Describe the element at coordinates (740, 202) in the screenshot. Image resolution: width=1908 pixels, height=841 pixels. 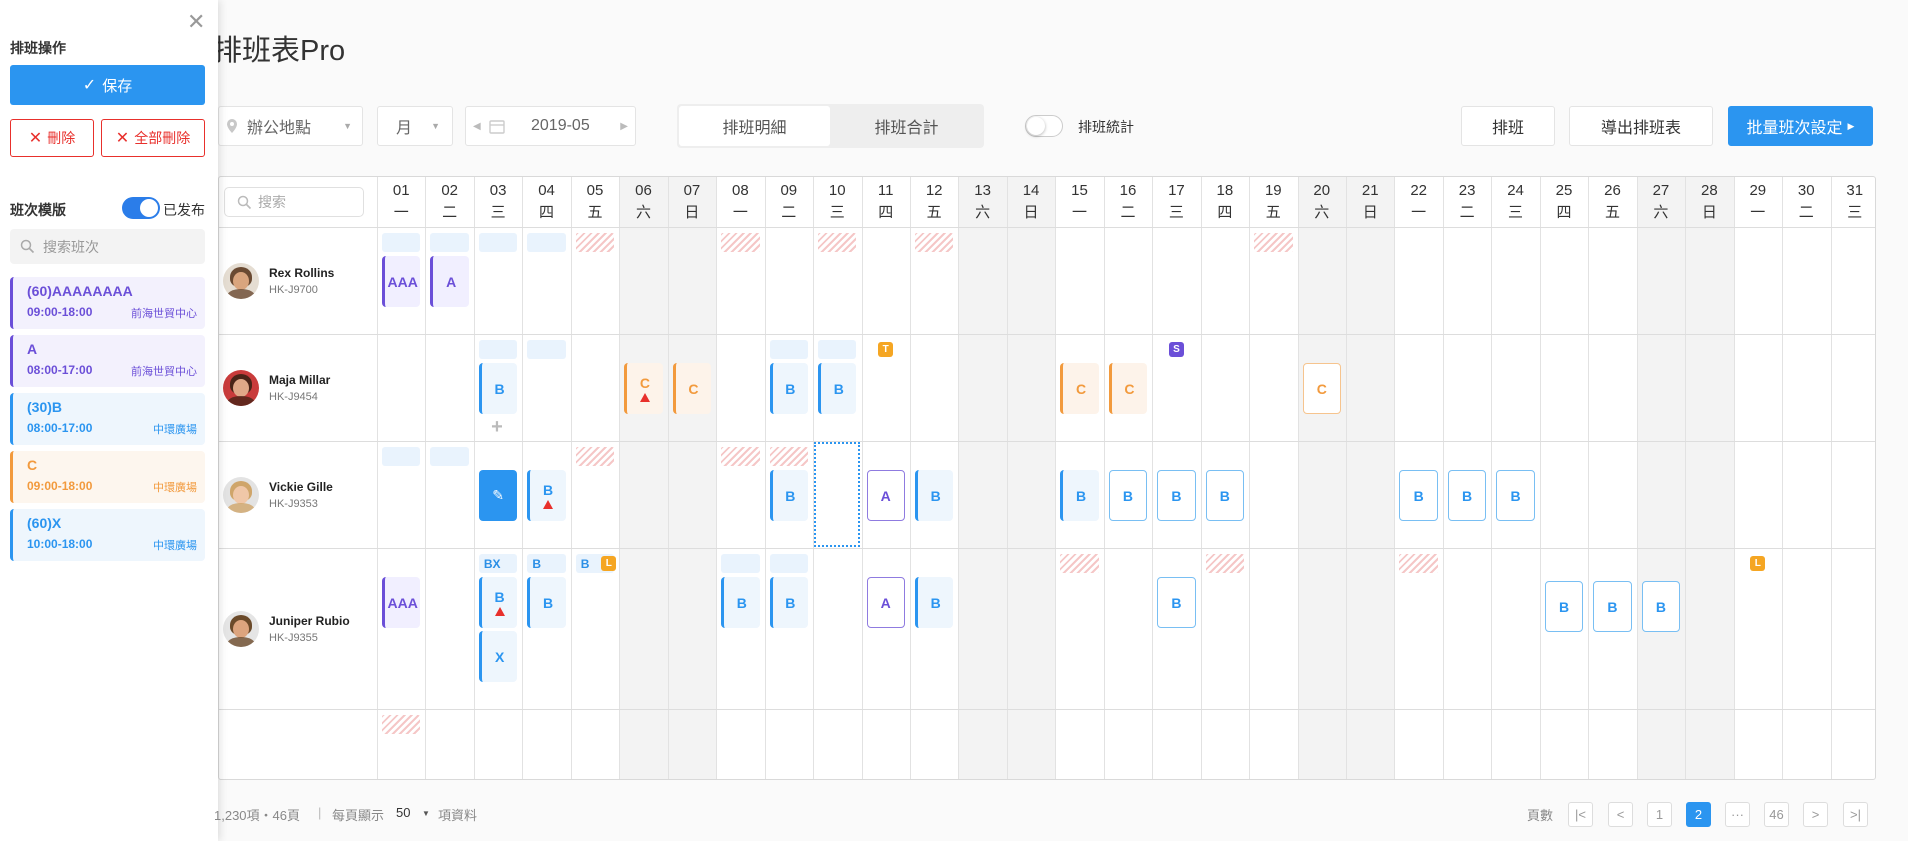
I see `day-header: 08 一` at that location.